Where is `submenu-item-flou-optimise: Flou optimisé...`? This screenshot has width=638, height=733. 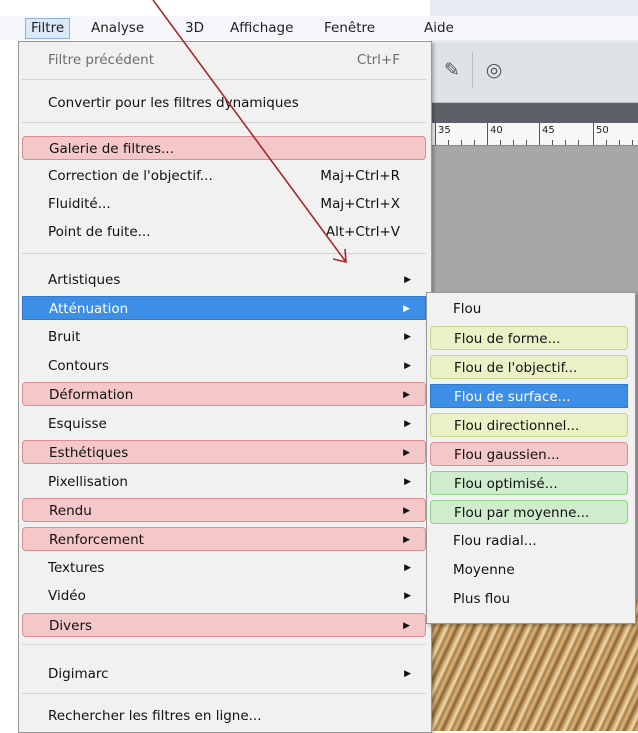 submenu-item-flou-optimise: Flou optimisé... is located at coordinates (529, 483).